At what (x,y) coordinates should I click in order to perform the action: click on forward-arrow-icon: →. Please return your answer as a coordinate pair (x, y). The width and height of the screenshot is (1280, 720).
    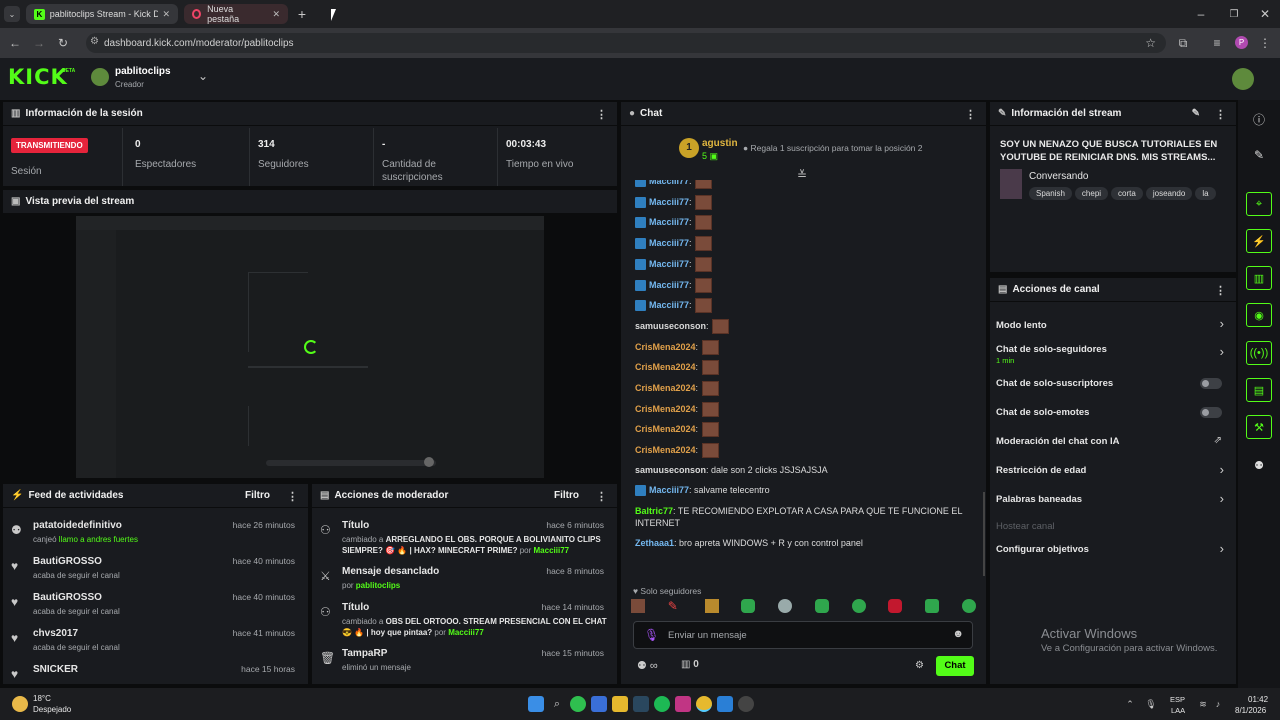
    Looking at the image, I should click on (39, 43).